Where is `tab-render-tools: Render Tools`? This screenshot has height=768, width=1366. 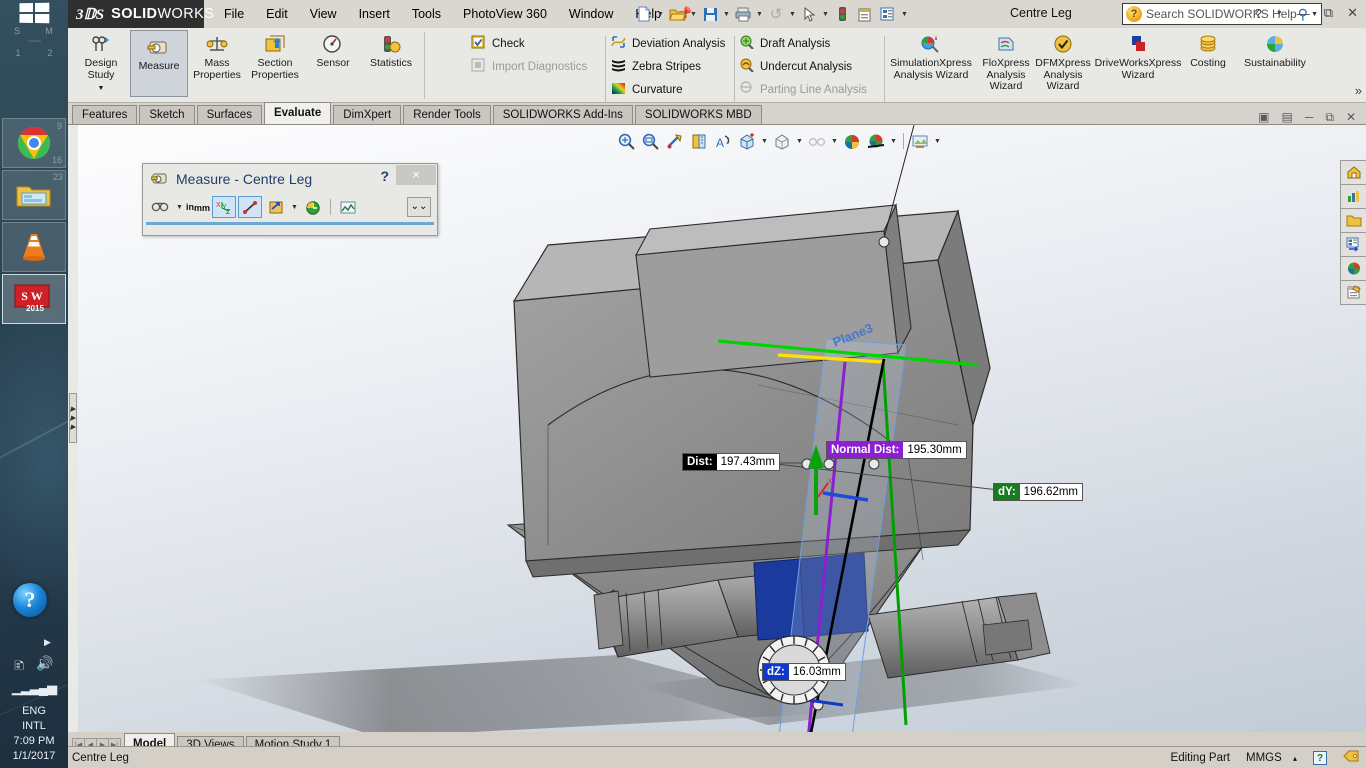 tab-render-tools: Render Tools is located at coordinates (447, 114).